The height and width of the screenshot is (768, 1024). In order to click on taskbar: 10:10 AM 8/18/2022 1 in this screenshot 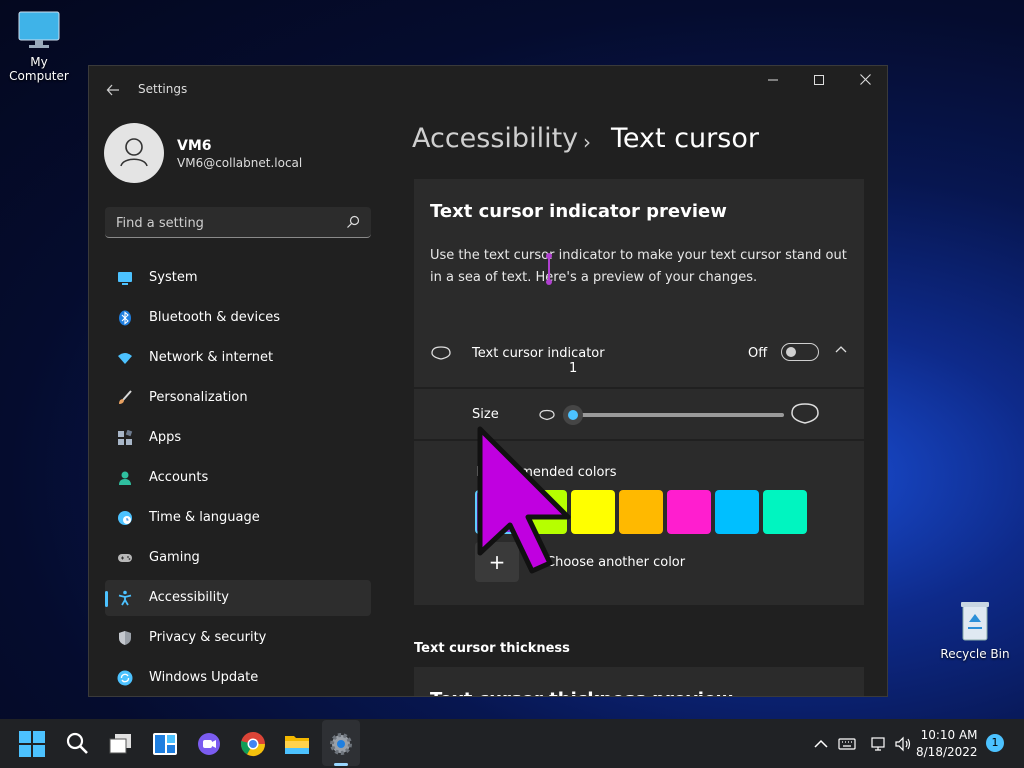, I will do `click(512, 743)`.